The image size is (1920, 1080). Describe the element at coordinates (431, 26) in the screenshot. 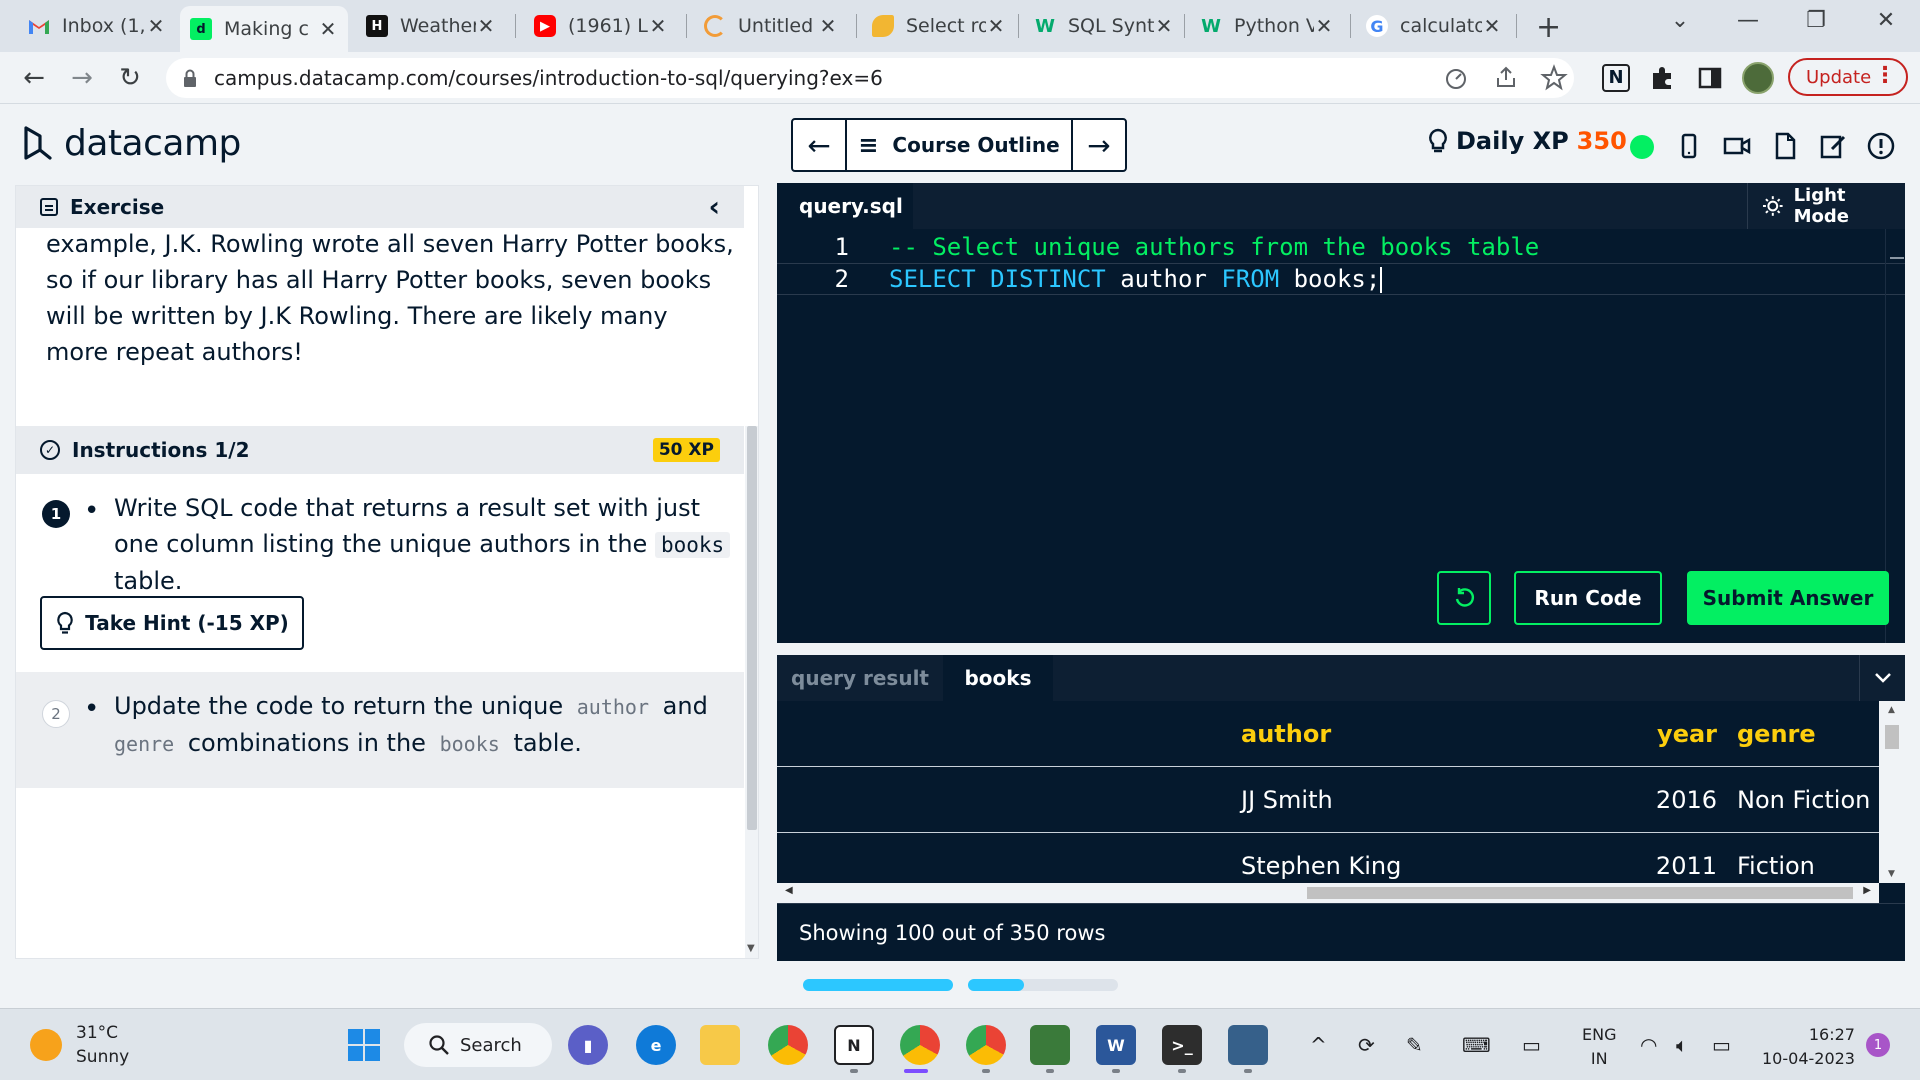

I see `browser-tab-weather: H Weather ✕` at that location.